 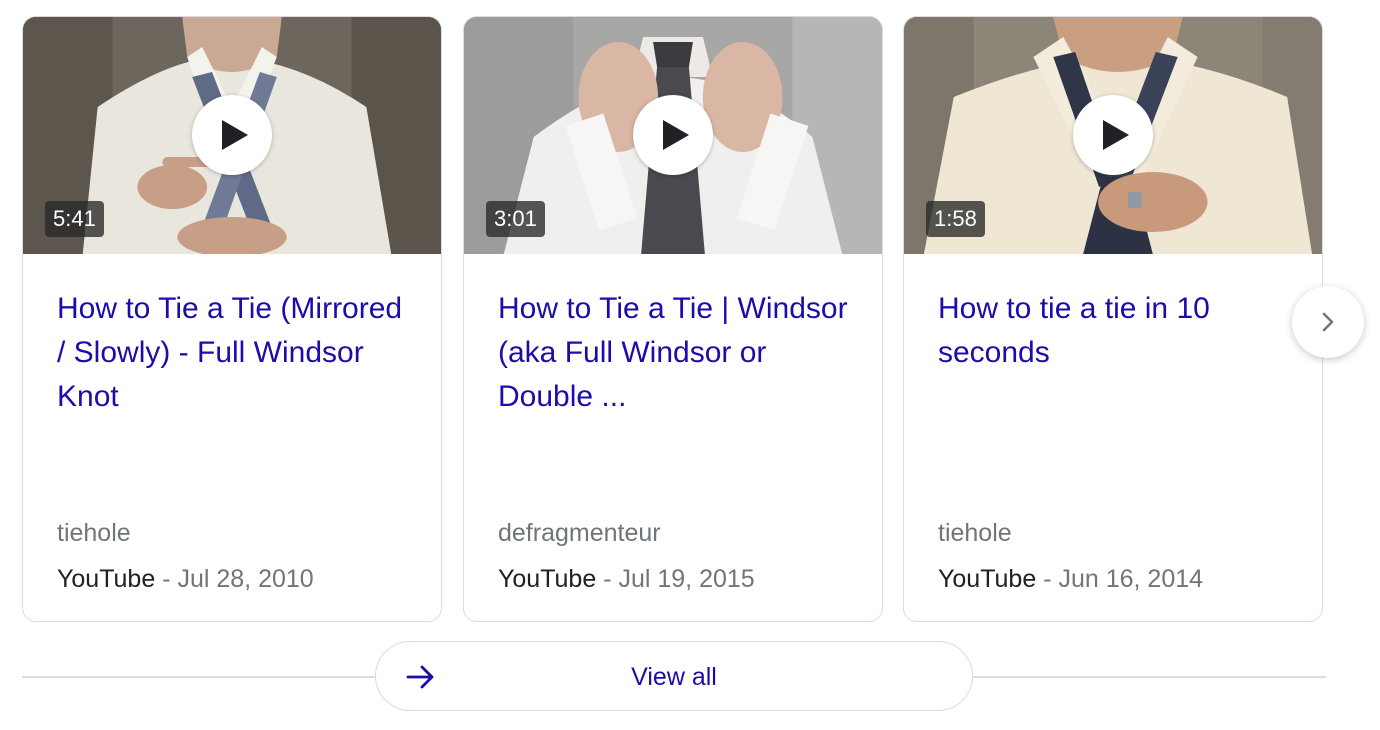 I want to click on video-duration: 3:01, so click(x=515, y=219).